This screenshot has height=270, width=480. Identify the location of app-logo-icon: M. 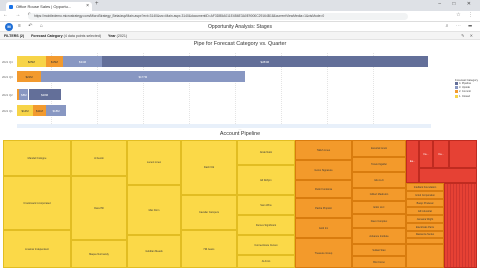
(9, 27).